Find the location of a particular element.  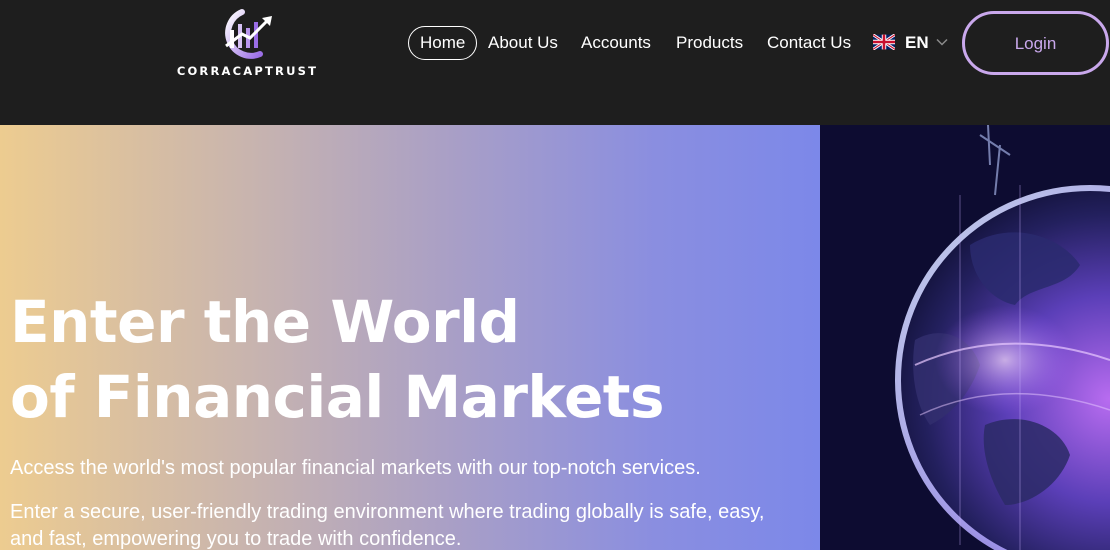

language-selector: EN is located at coordinates (913, 43).